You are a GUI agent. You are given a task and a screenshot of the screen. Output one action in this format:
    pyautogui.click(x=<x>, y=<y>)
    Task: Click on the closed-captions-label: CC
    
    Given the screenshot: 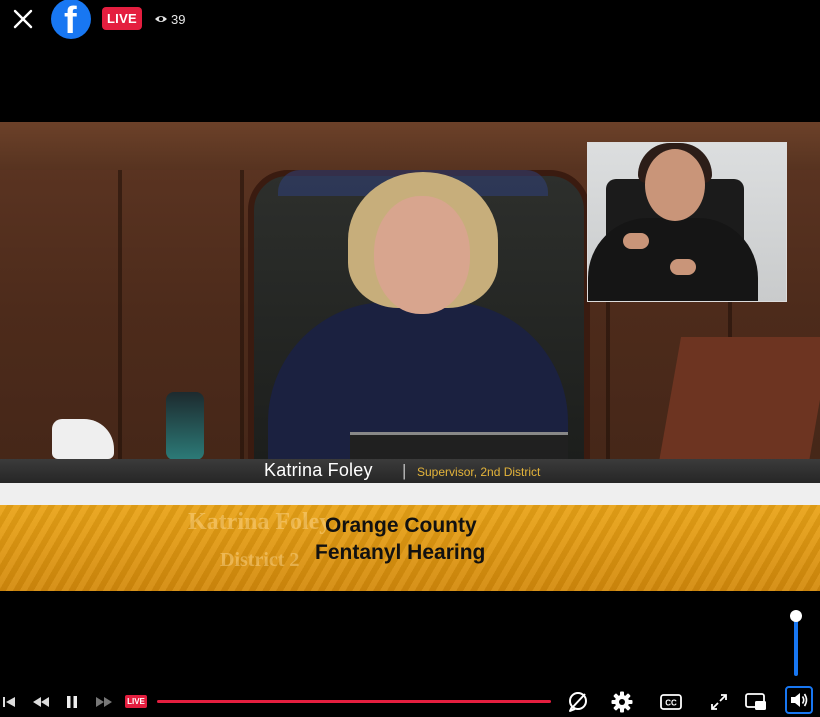 What is the action you would take?
    pyautogui.click(x=671, y=702)
    